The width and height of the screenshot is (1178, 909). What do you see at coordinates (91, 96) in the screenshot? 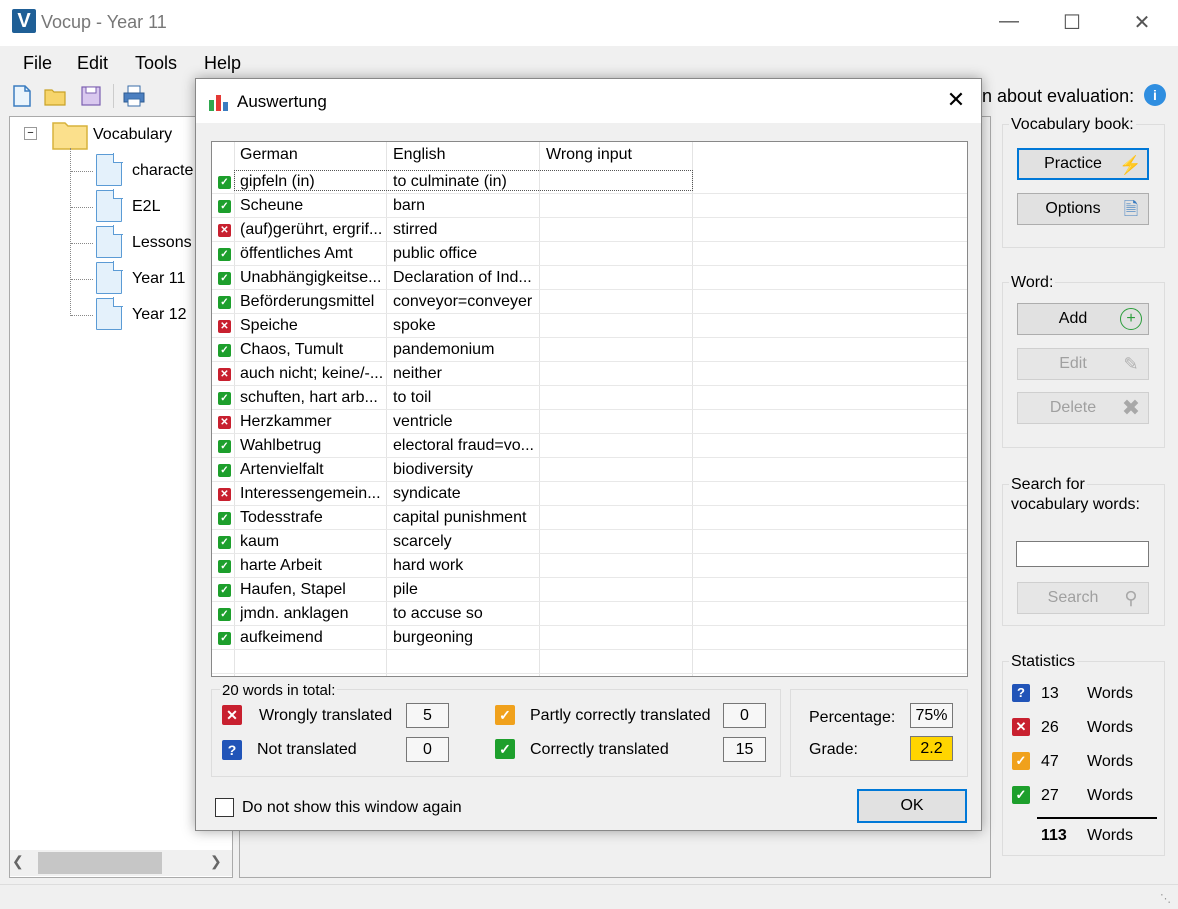
I see `save-icon` at bounding box center [91, 96].